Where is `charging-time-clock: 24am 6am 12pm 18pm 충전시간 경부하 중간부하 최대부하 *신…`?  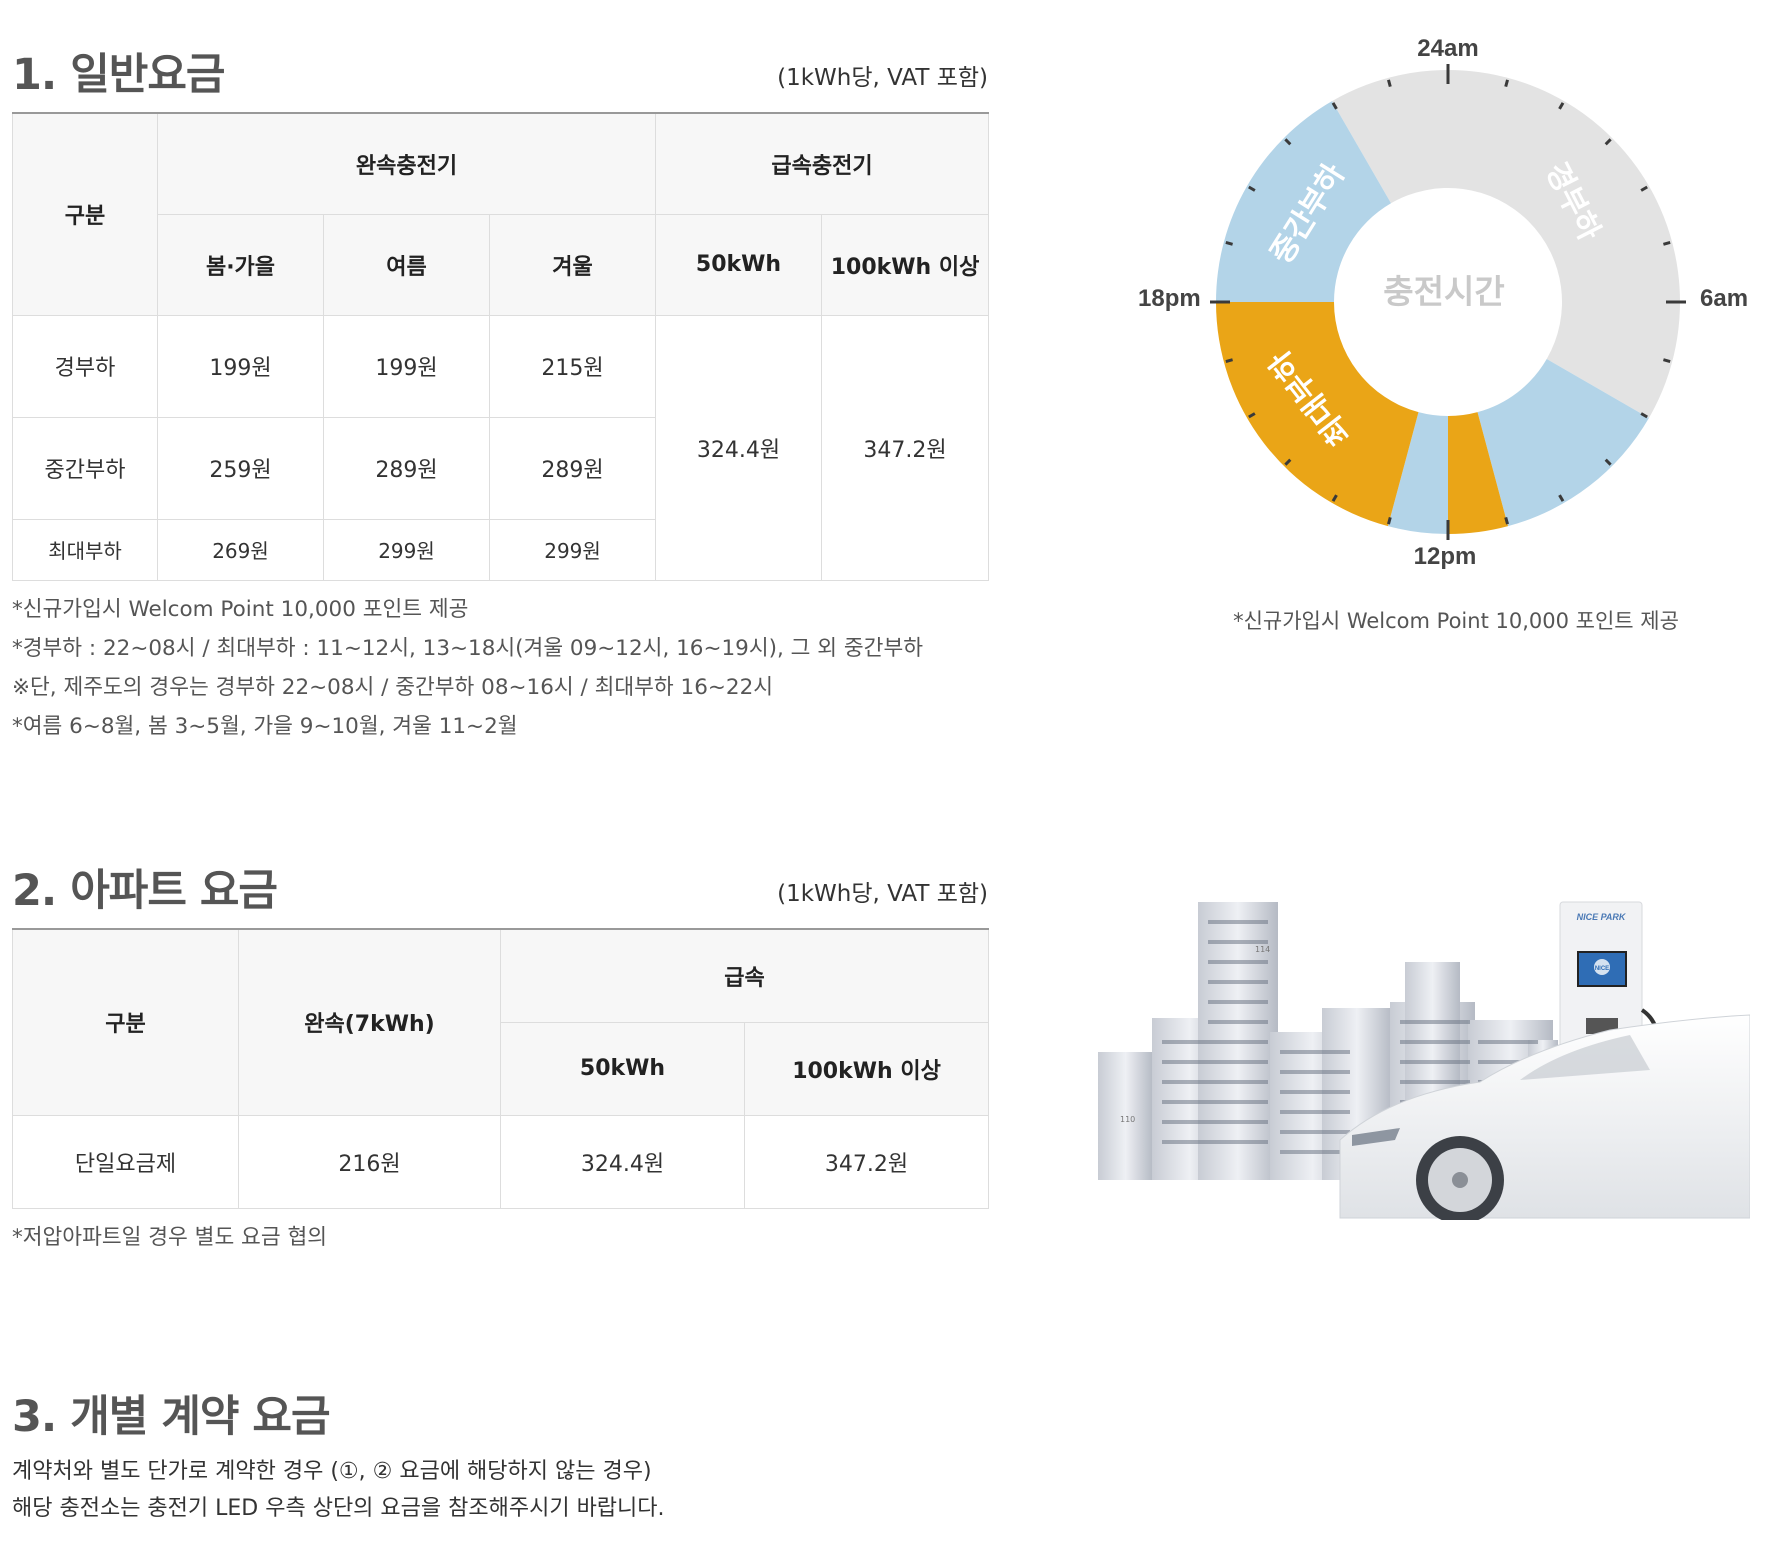
charging-time-clock: 24am 6am 12pm 18pm 충전시간 경부하 중간부하 최대부하 *신… is located at coordinates (1443, 334).